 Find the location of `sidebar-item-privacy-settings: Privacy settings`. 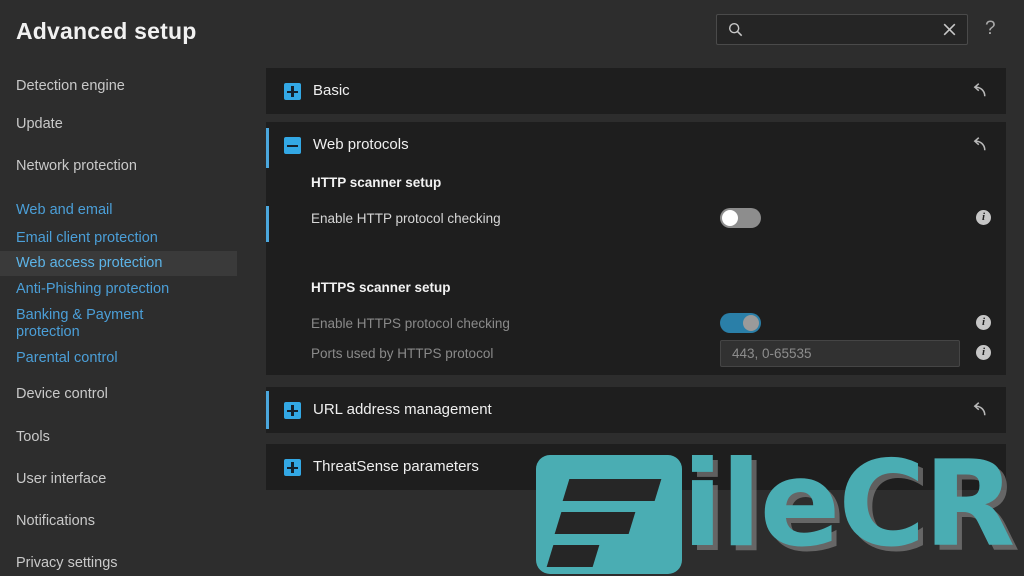

sidebar-item-privacy-settings: Privacy settings is located at coordinates (118, 563).